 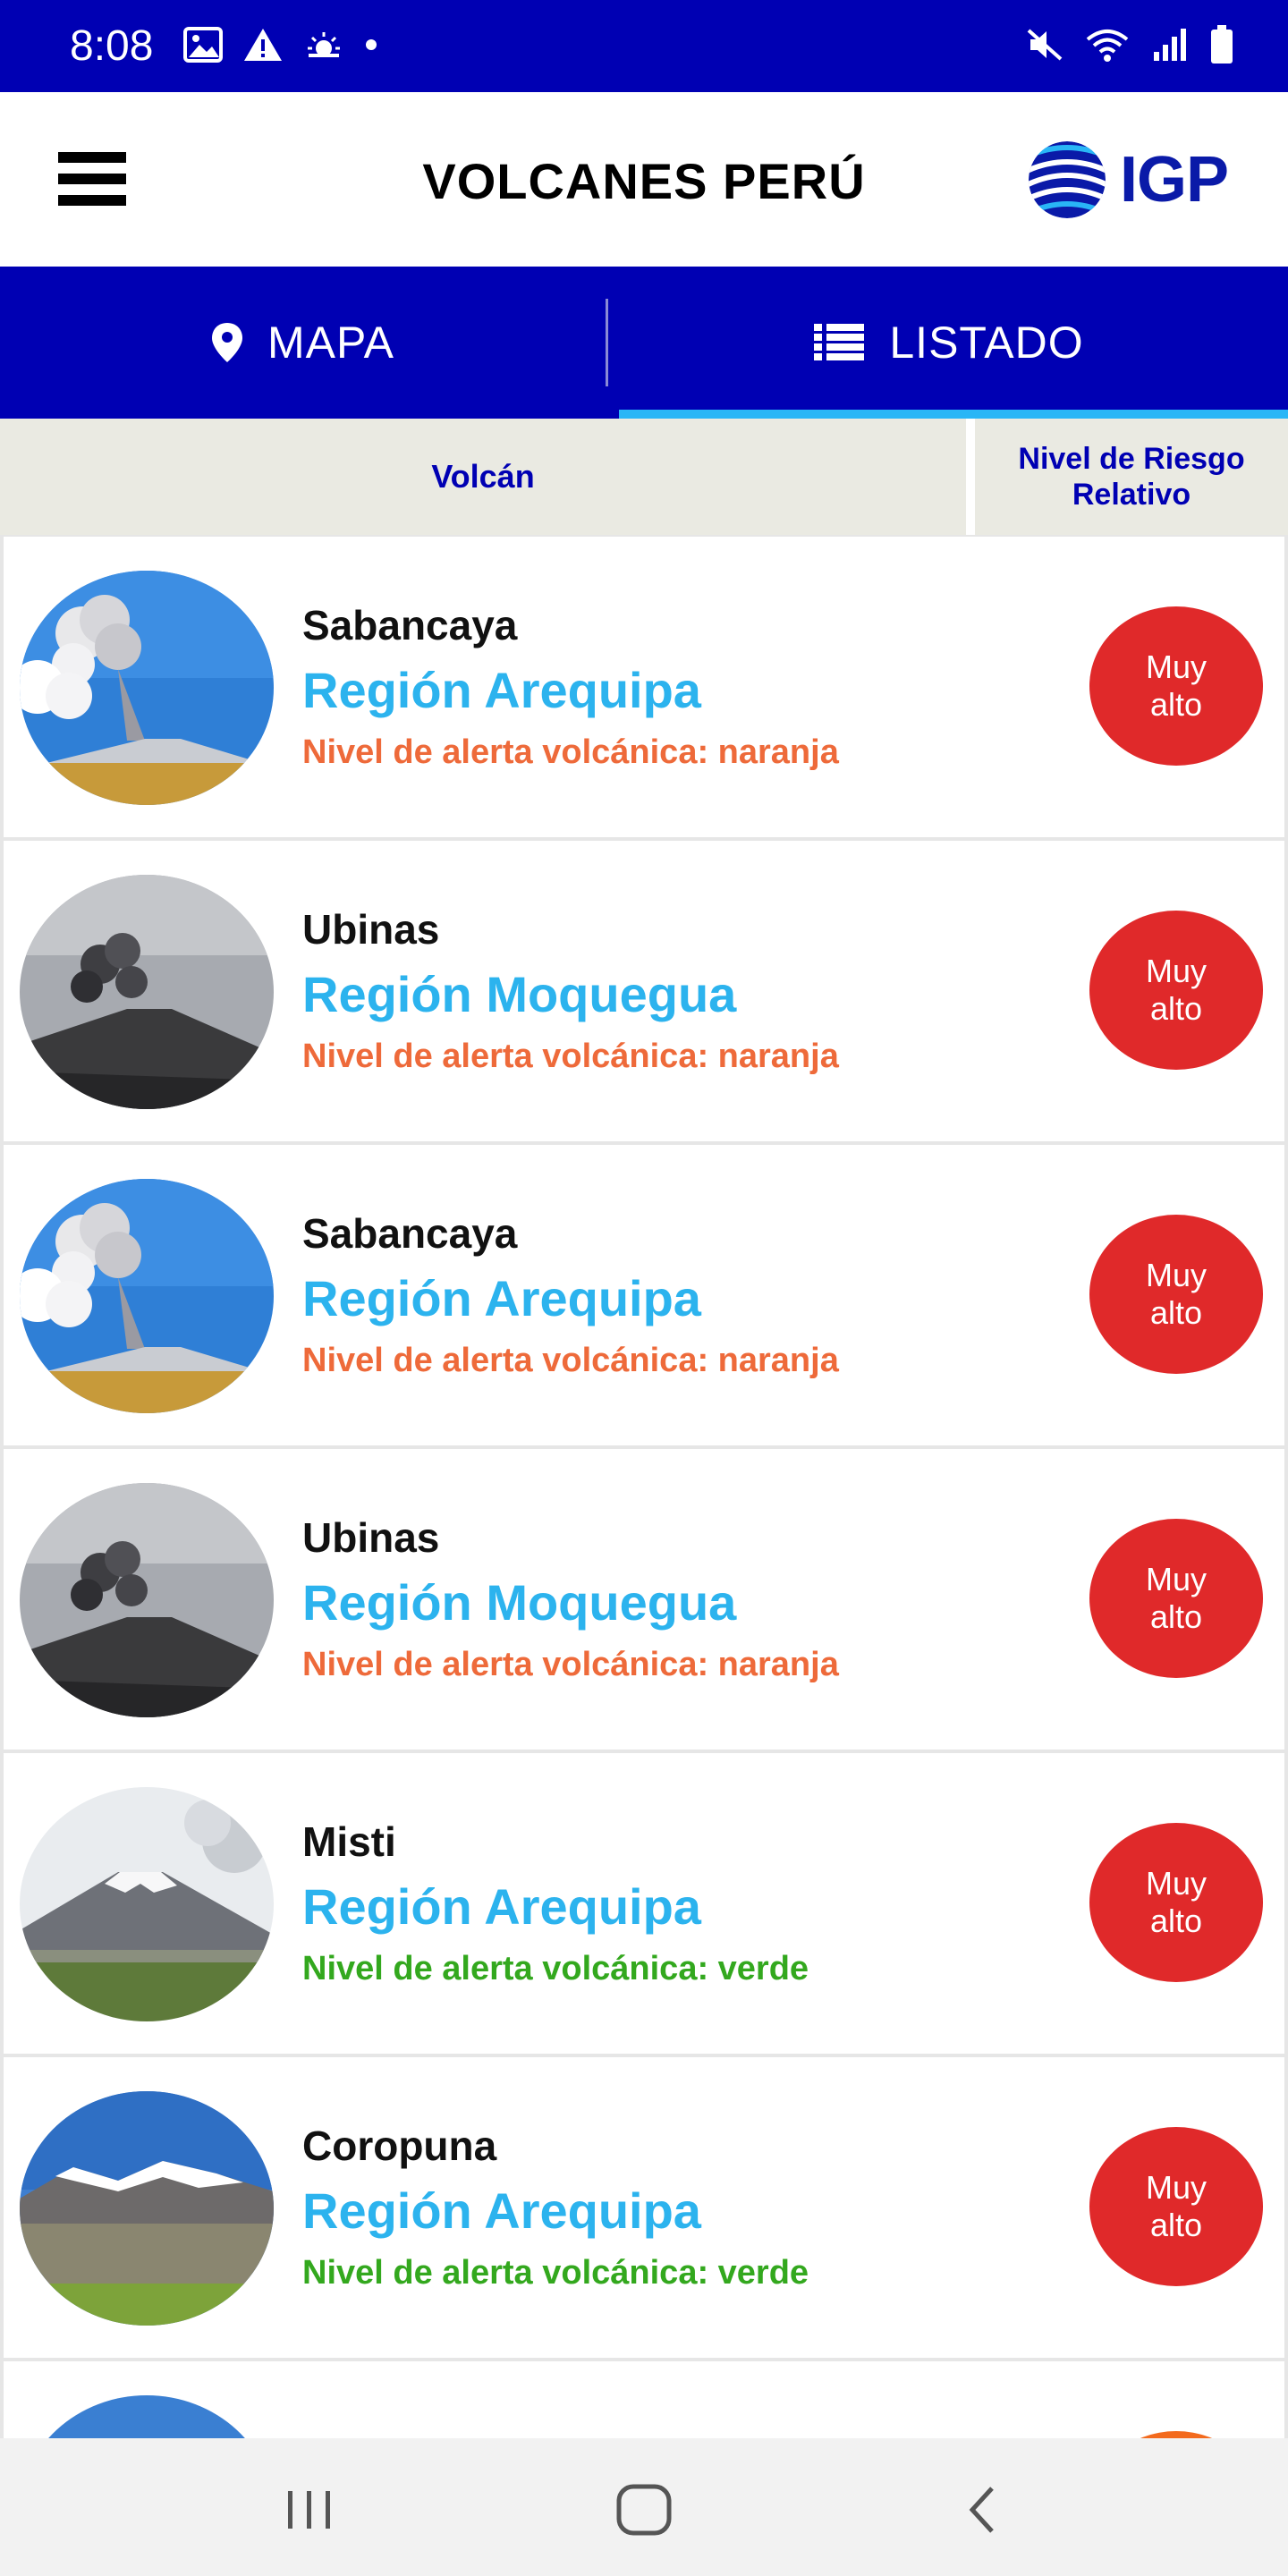 I want to click on list-icon, so click(x=839, y=342).